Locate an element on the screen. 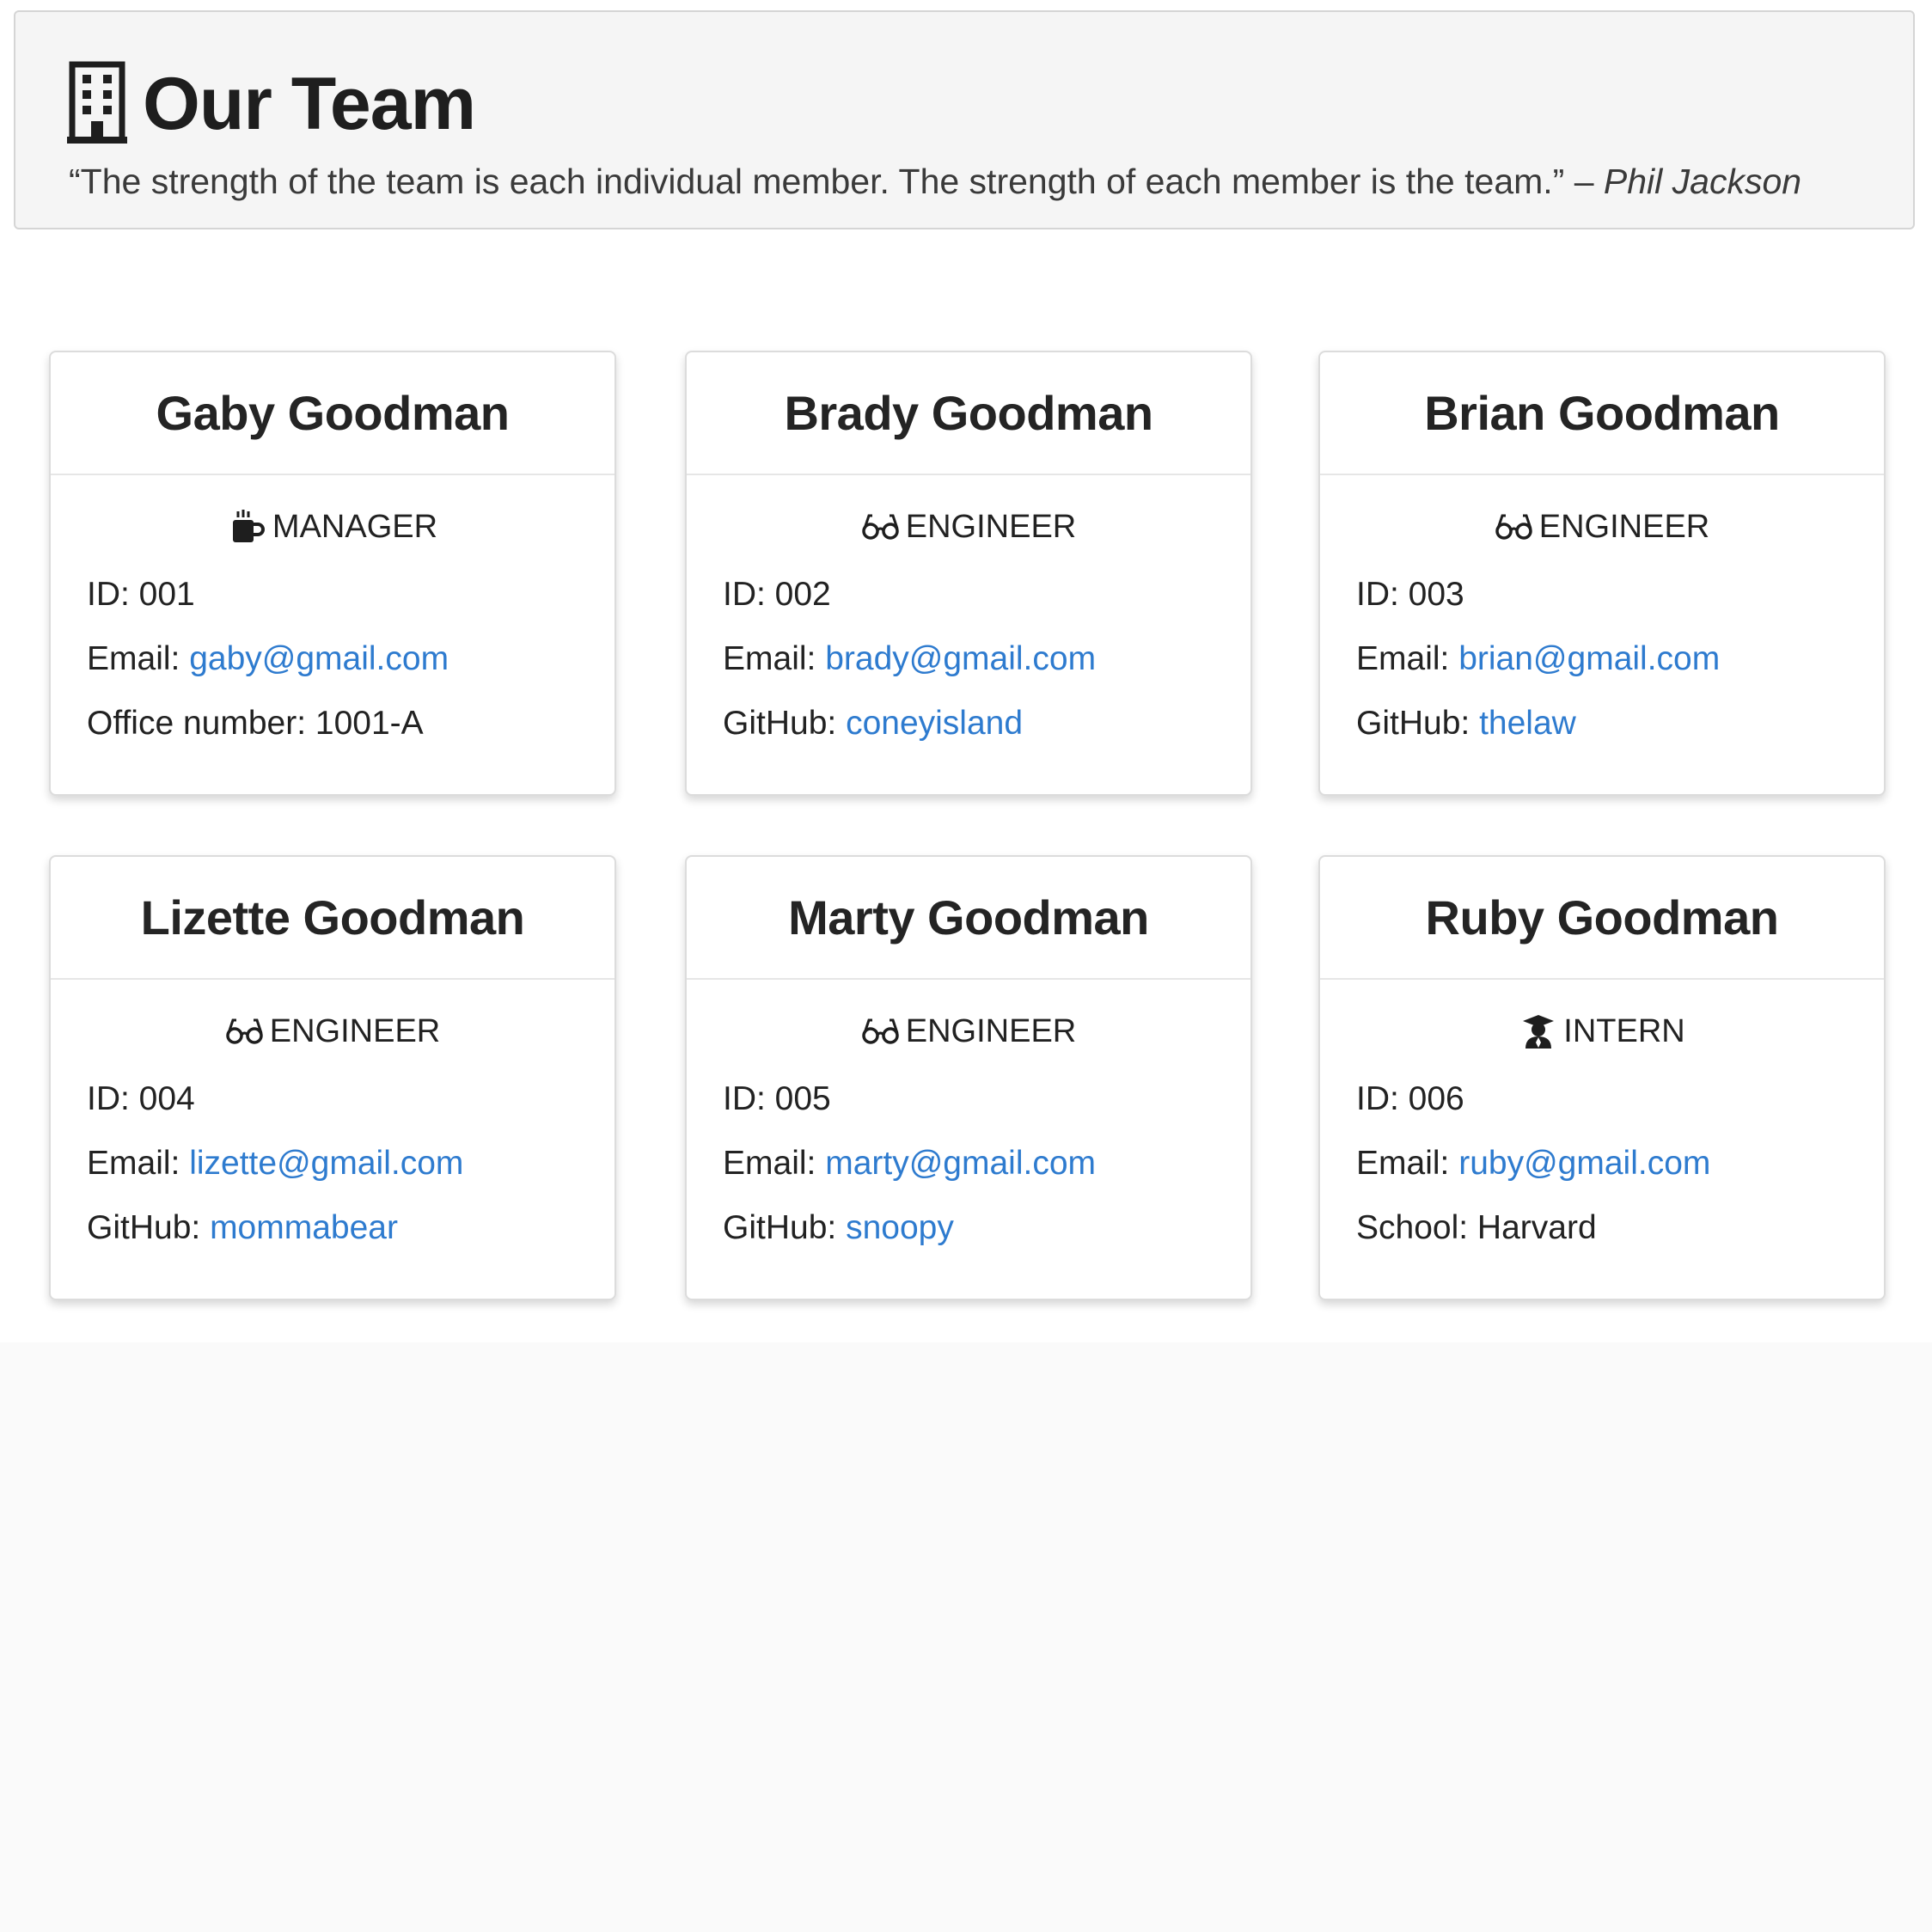  member-name: Brady Goodman is located at coordinates (968, 413).